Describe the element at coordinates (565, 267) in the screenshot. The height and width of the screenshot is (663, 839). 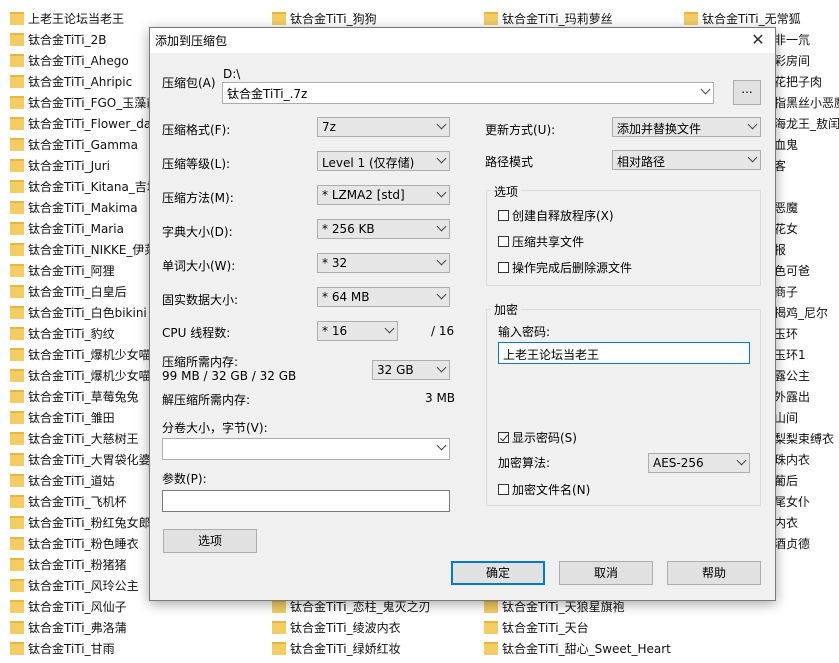
I see `delete-after-checkbox: 操作完成后删除源文件` at that location.